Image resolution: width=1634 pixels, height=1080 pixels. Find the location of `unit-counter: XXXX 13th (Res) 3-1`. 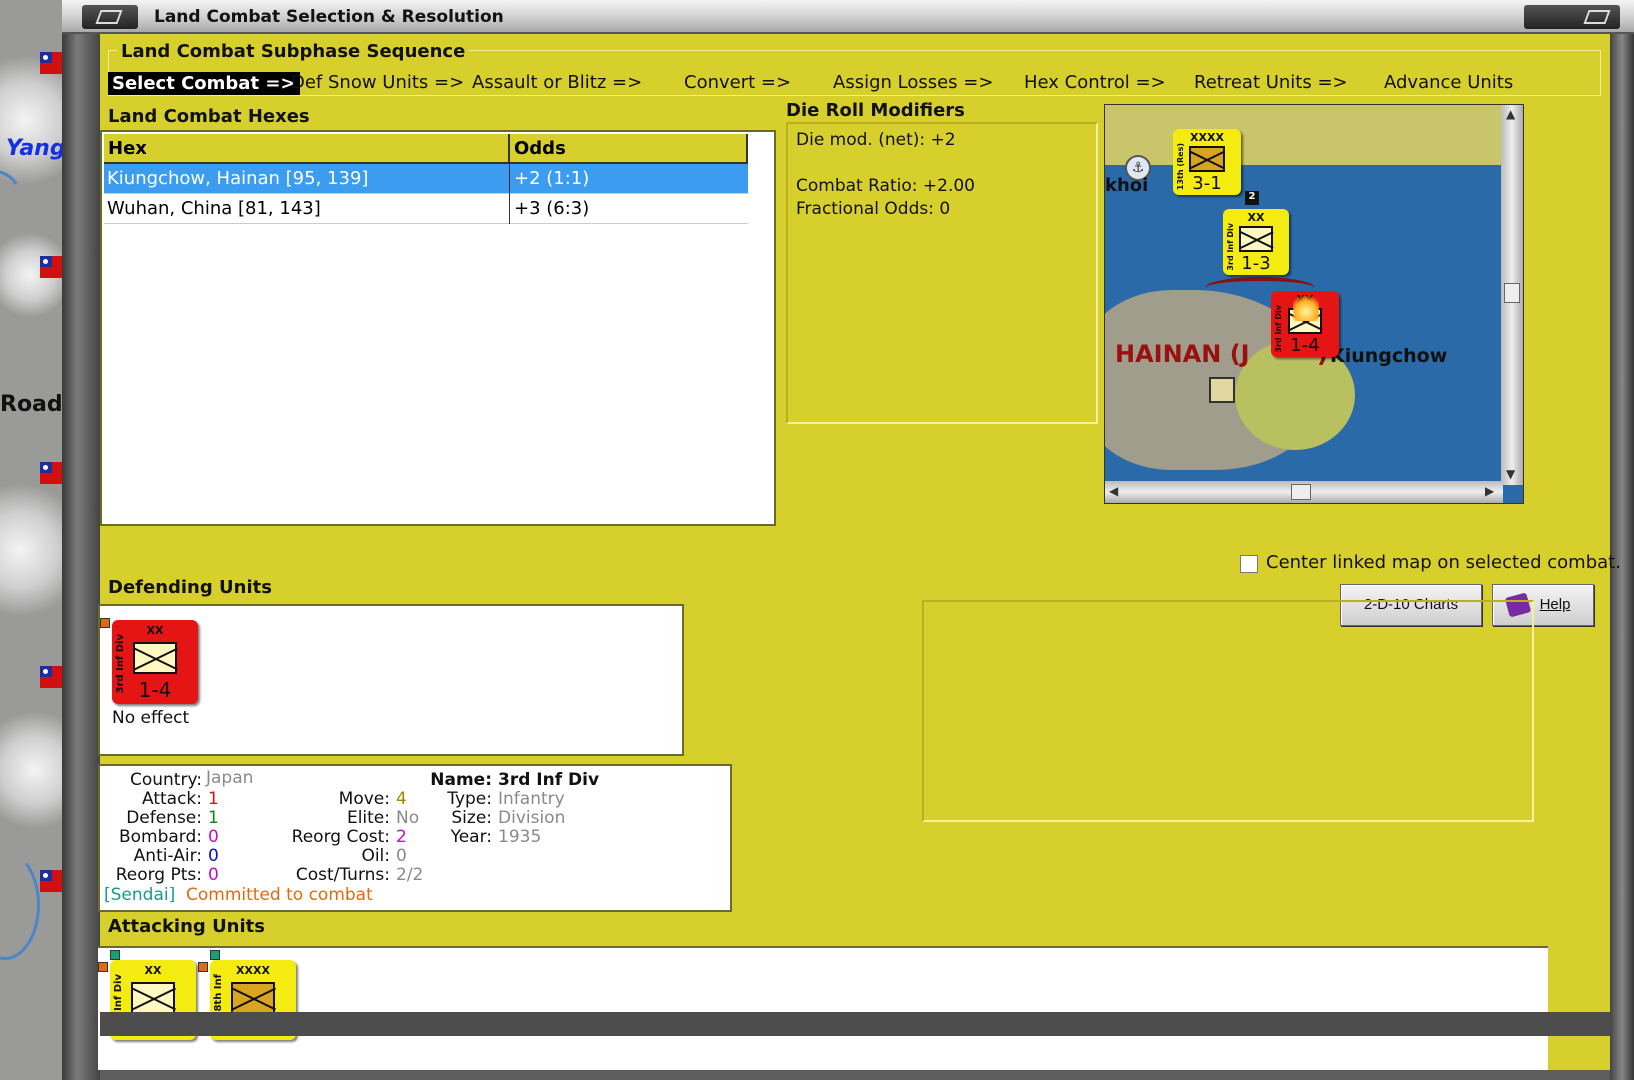

unit-counter: XXXX 13th (Res) 3-1 is located at coordinates (1207, 162).